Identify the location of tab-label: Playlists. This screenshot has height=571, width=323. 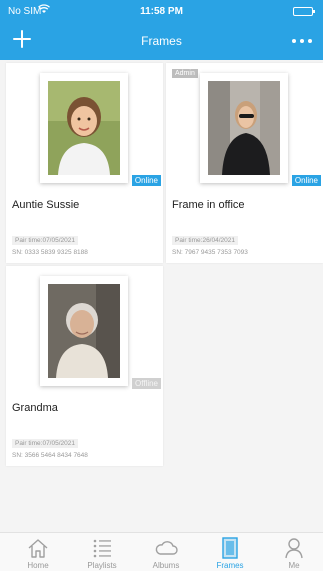
(102, 565).